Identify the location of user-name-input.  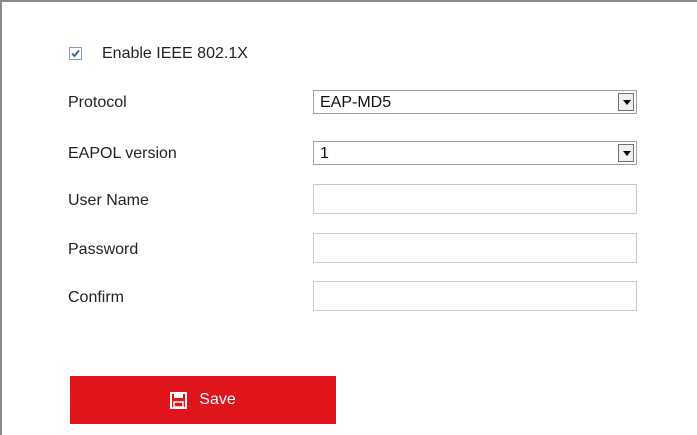
(475, 199).